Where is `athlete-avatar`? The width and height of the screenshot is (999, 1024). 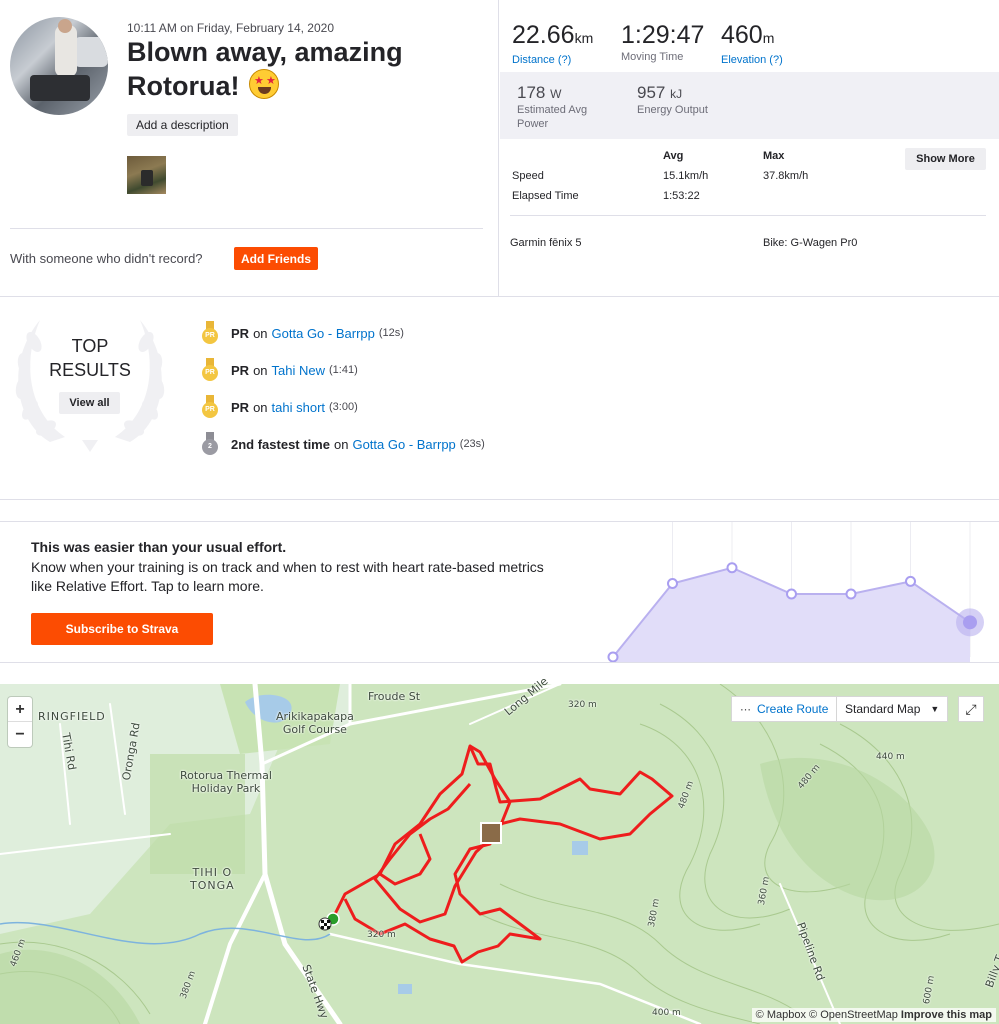 athlete-avatar is located at coordinates (59, 66).